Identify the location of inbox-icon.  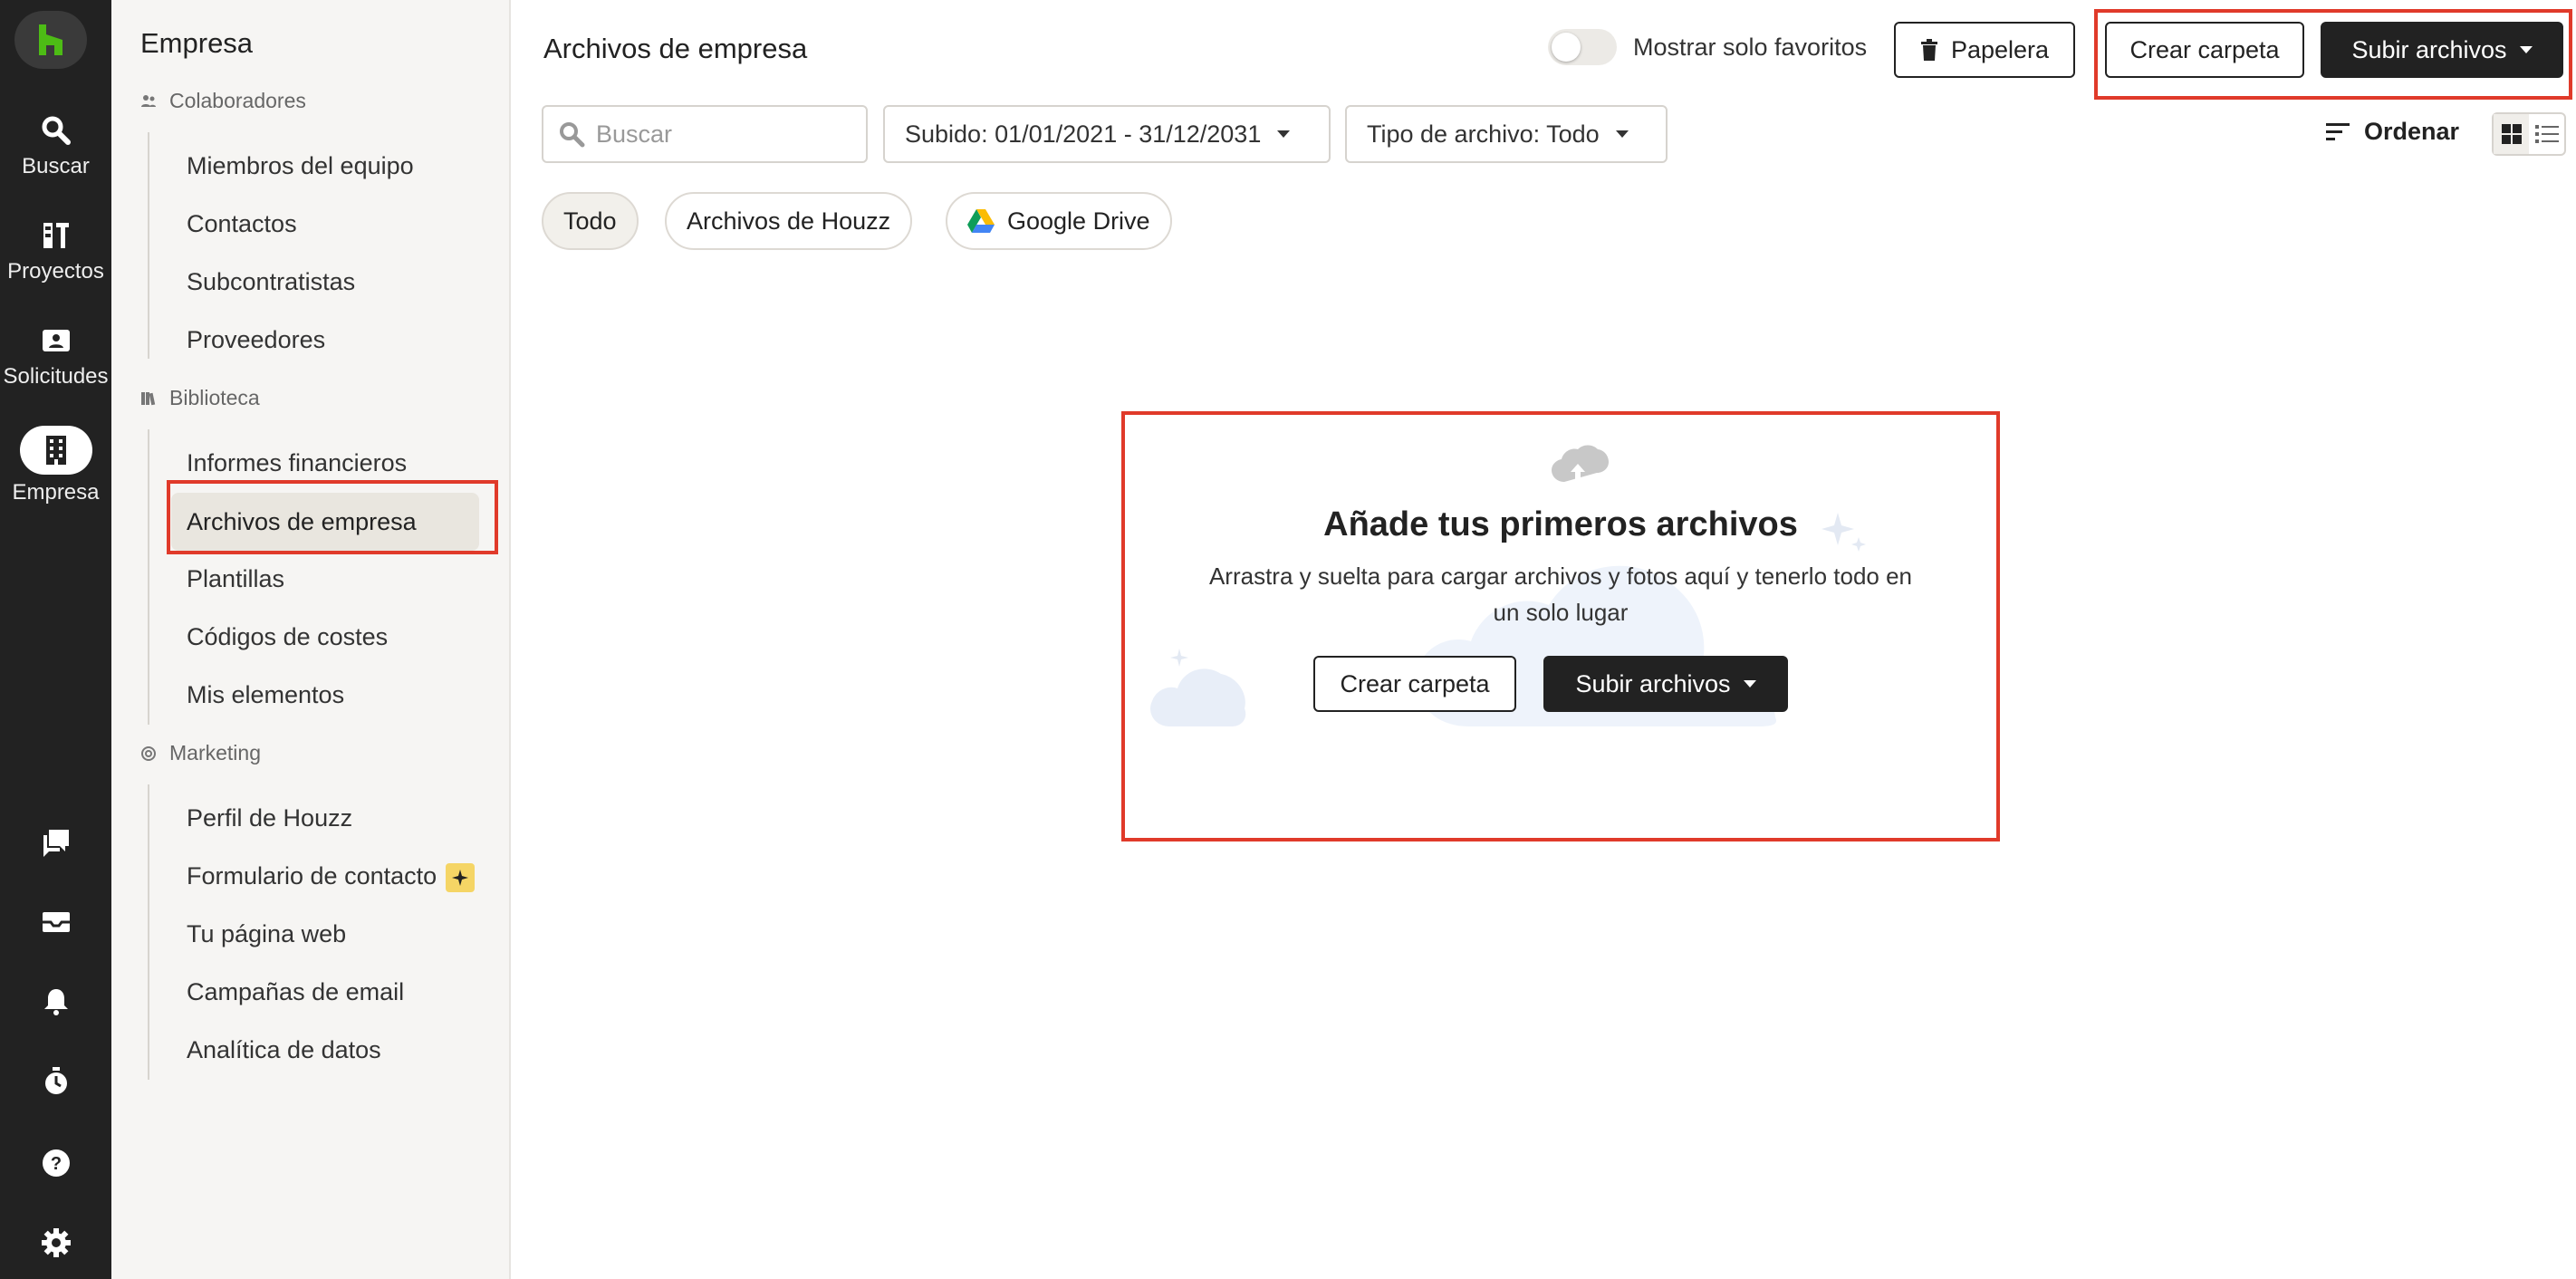
(56, 922).